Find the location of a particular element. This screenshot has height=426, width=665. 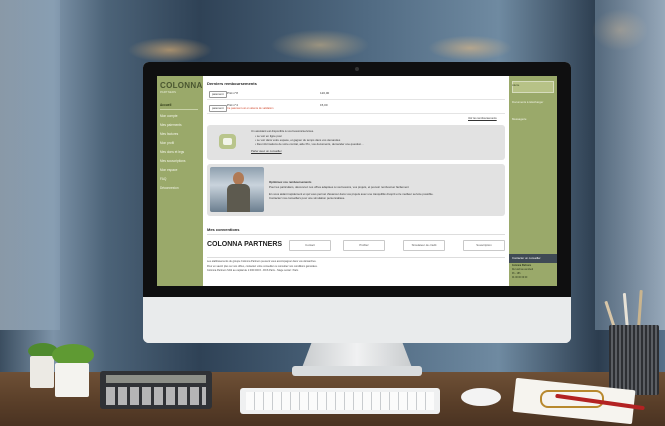

subscription-button: Souscription is located at coordinates (484, 245).